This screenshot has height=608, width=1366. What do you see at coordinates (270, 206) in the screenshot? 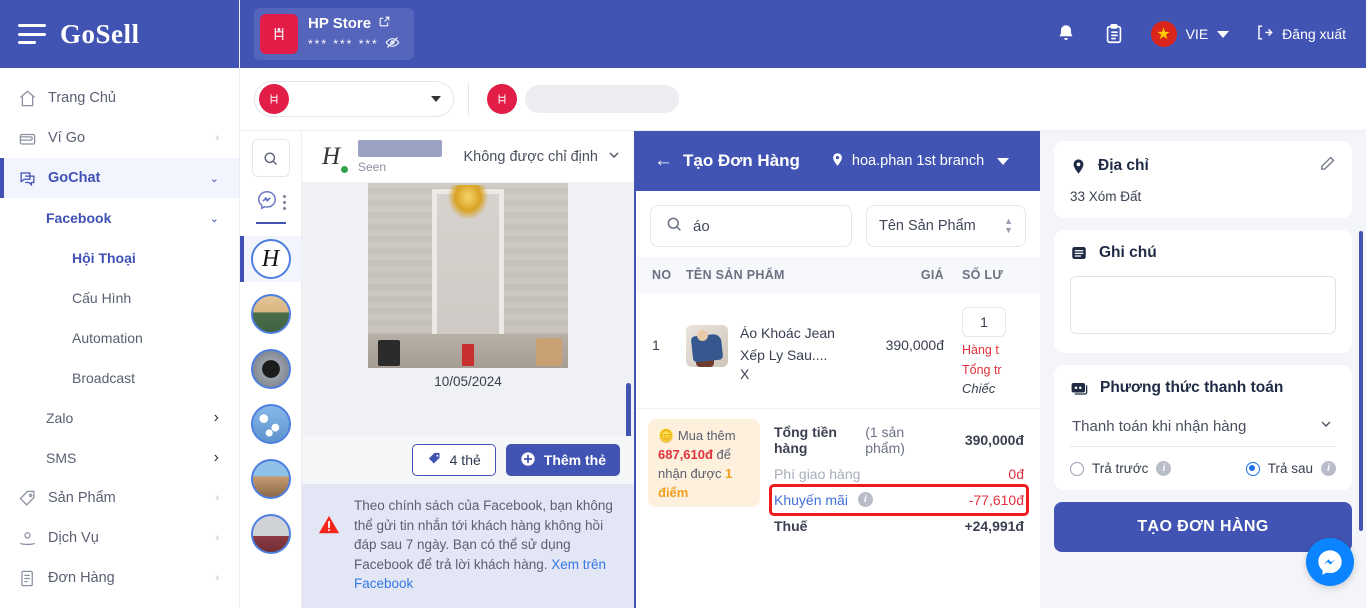
I see `channel-filter-messenger` at bounding box center [270, 206].